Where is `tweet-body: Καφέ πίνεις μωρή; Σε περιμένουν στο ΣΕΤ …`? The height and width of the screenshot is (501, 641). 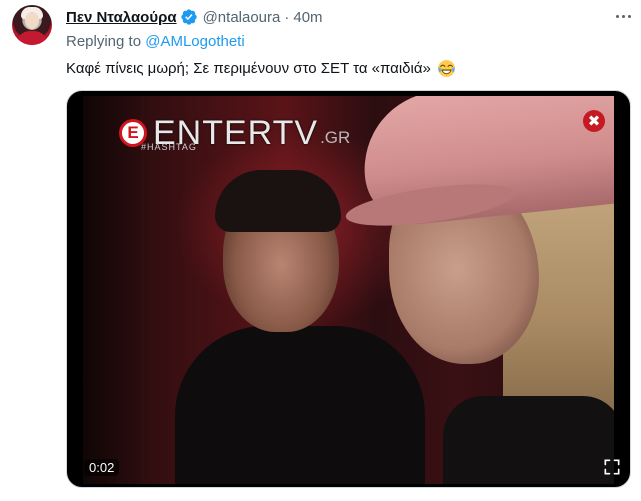
tweet-body: Καφέ πίνεις μωρή; Σε περιμένουν στο ΣΕΤ … is located at coordinates (248, 68).